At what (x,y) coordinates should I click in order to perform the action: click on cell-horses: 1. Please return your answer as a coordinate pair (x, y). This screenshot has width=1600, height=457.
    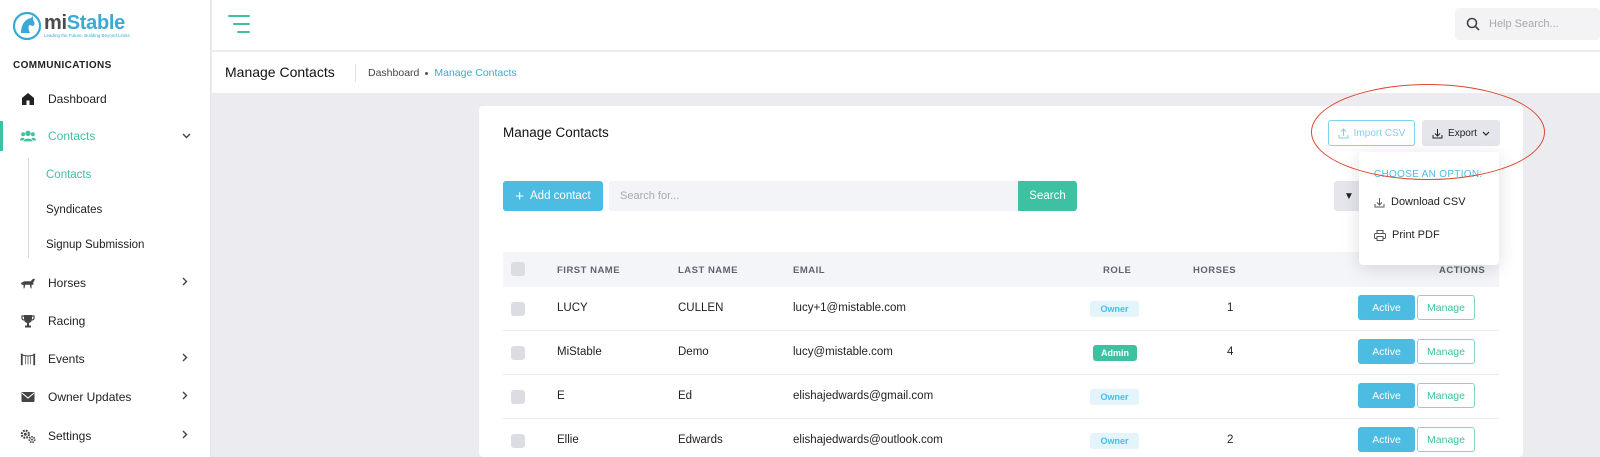
    Looking at the image, I should click on (1230, 308).